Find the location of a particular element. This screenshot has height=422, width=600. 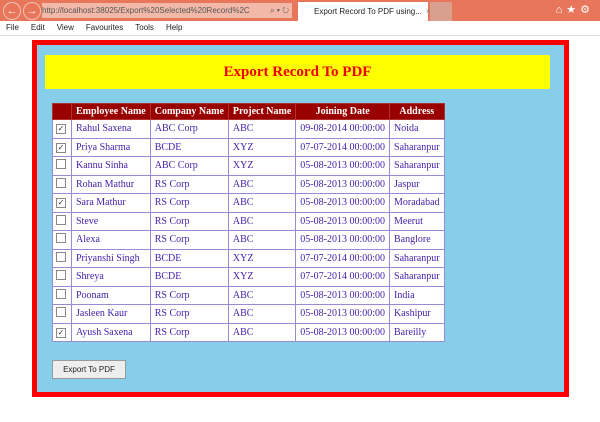

cell-address: Noida is located at coordinates (417, 129).